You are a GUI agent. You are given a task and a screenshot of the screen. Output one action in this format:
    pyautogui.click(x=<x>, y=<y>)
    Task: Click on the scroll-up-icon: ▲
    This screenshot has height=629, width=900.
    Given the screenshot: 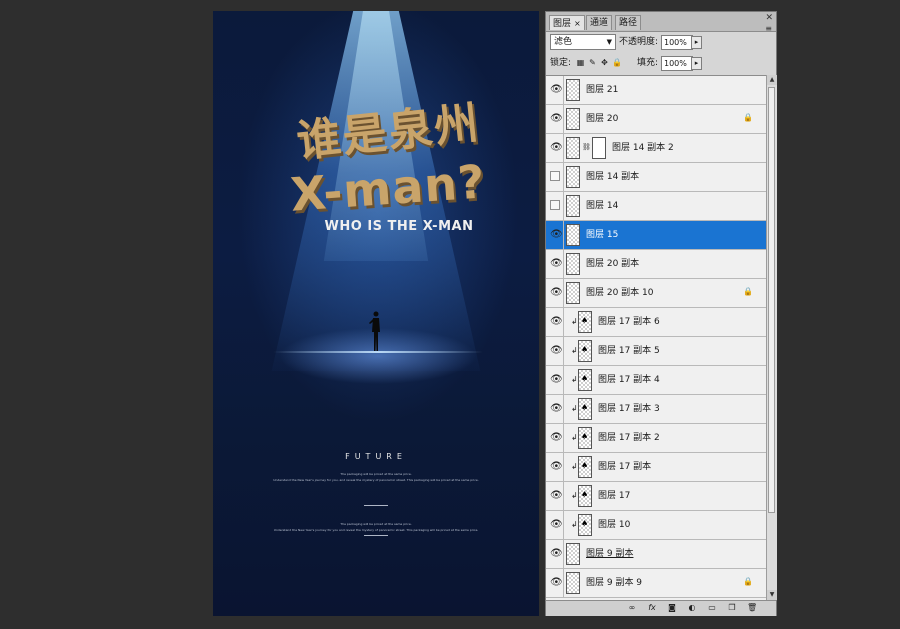 What is the action you would take?
    pyautogui.click(x=772, y=80)
    